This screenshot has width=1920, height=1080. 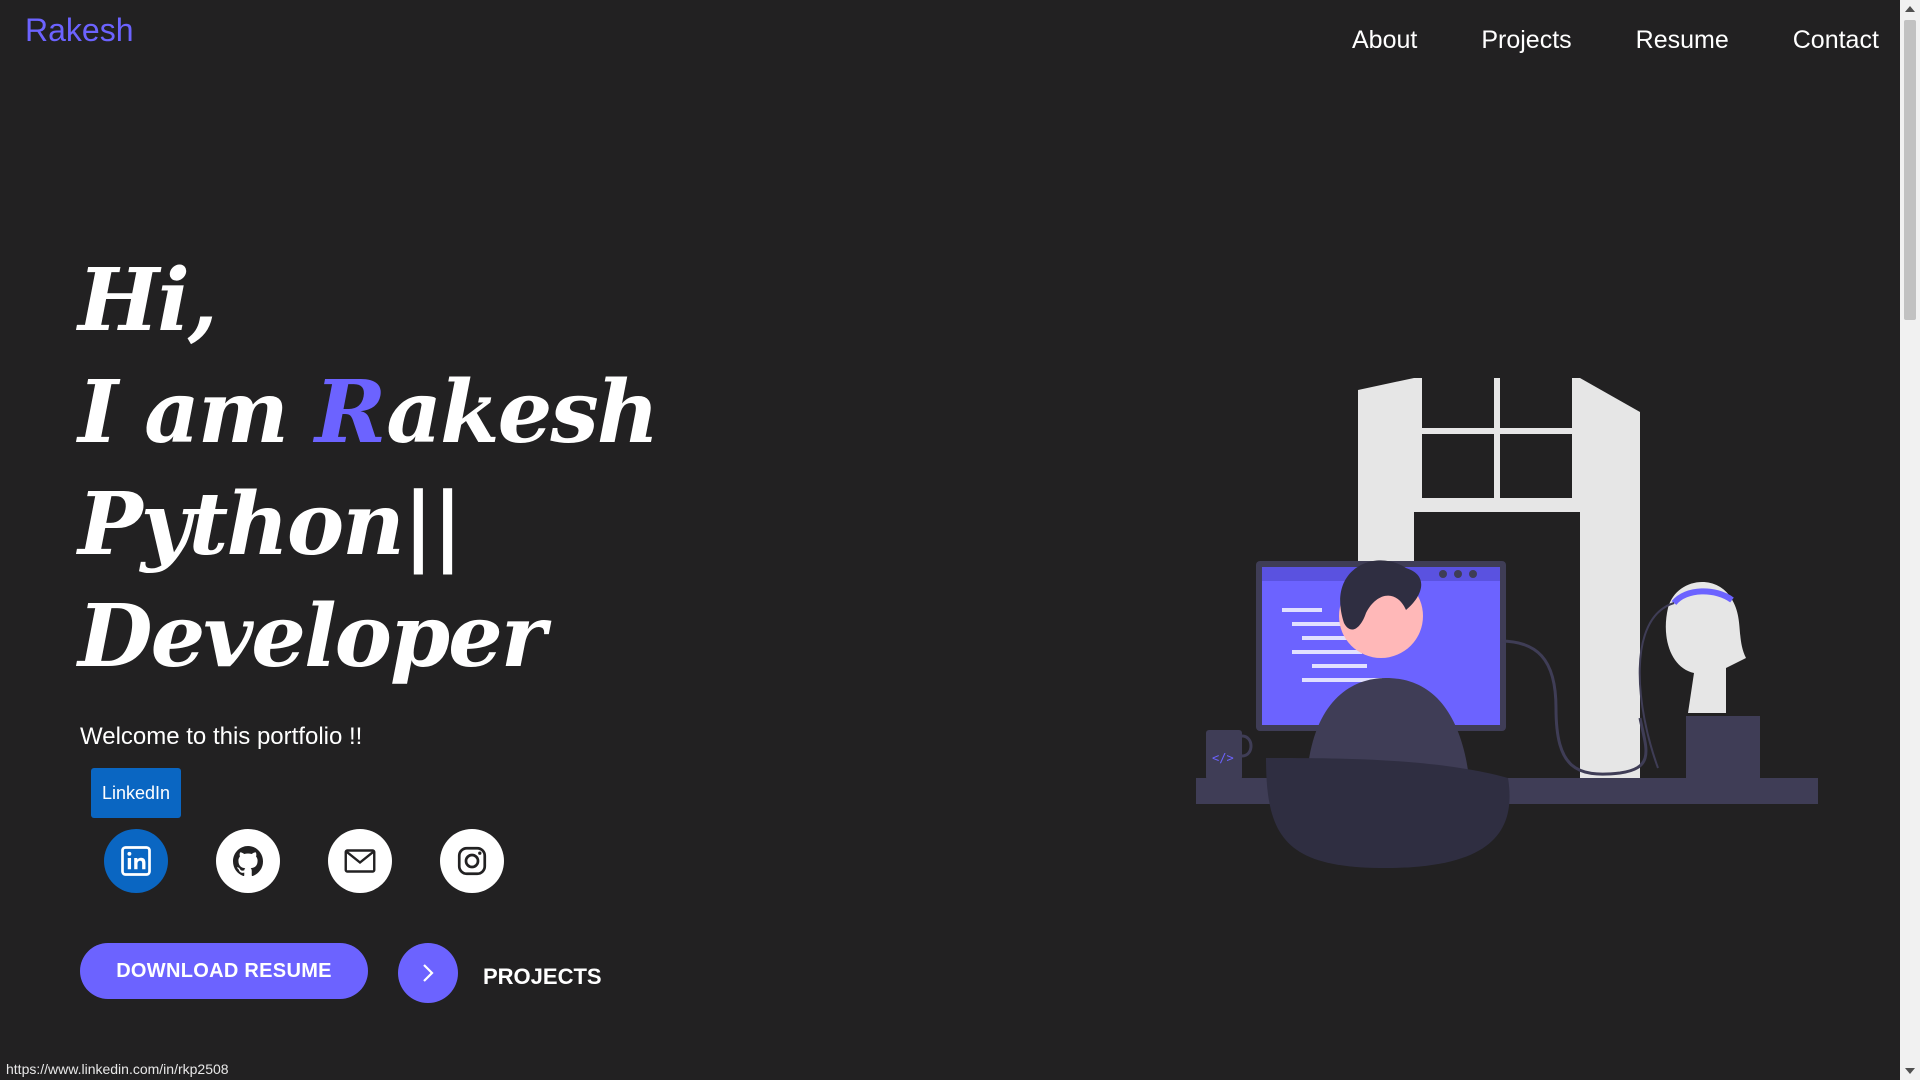 I want to click on linkedin-button, so click(x=136, y=861).